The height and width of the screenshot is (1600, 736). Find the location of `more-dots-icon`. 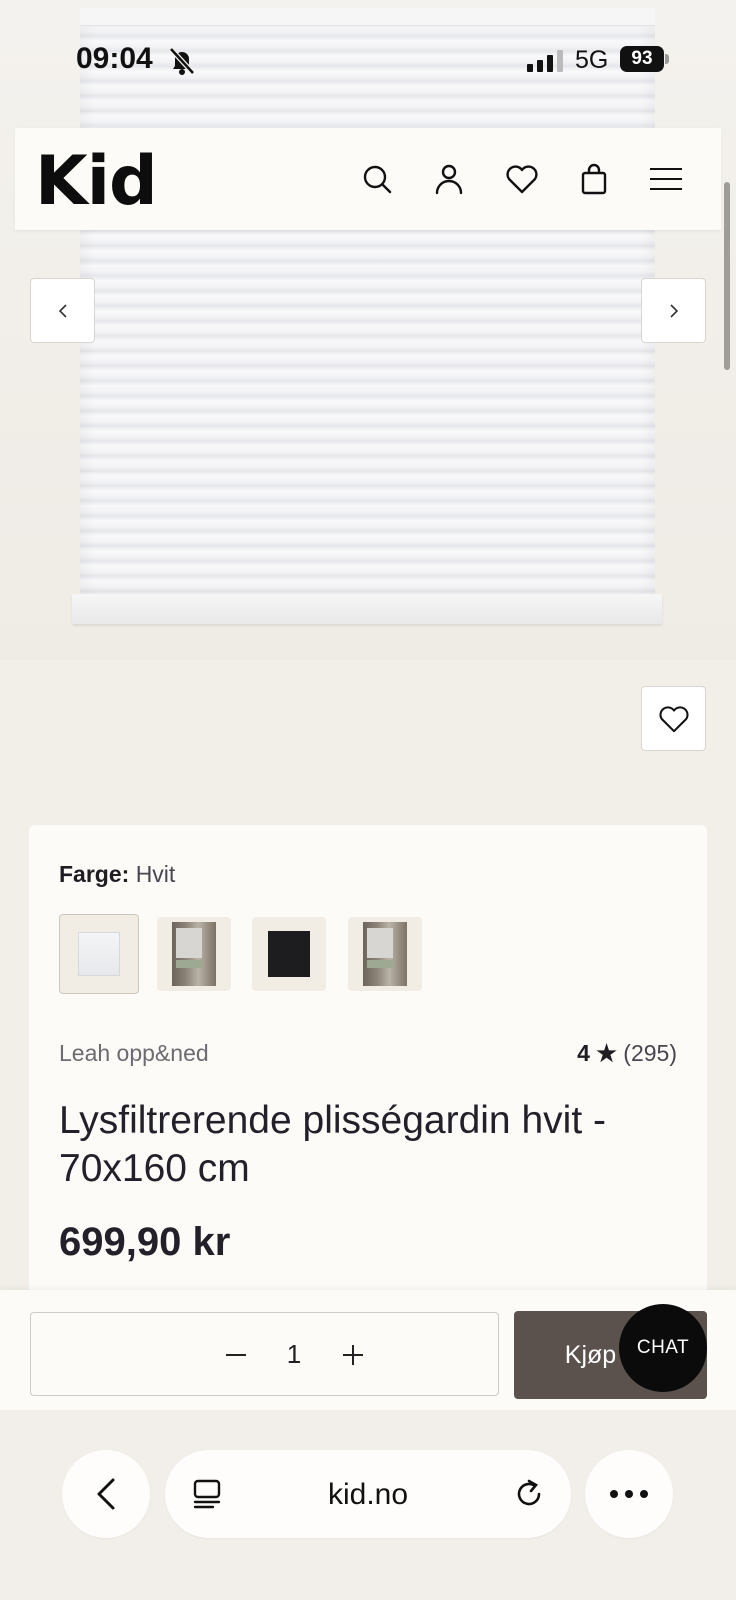

more-dots-icon is located at coordinates (629, 1494).